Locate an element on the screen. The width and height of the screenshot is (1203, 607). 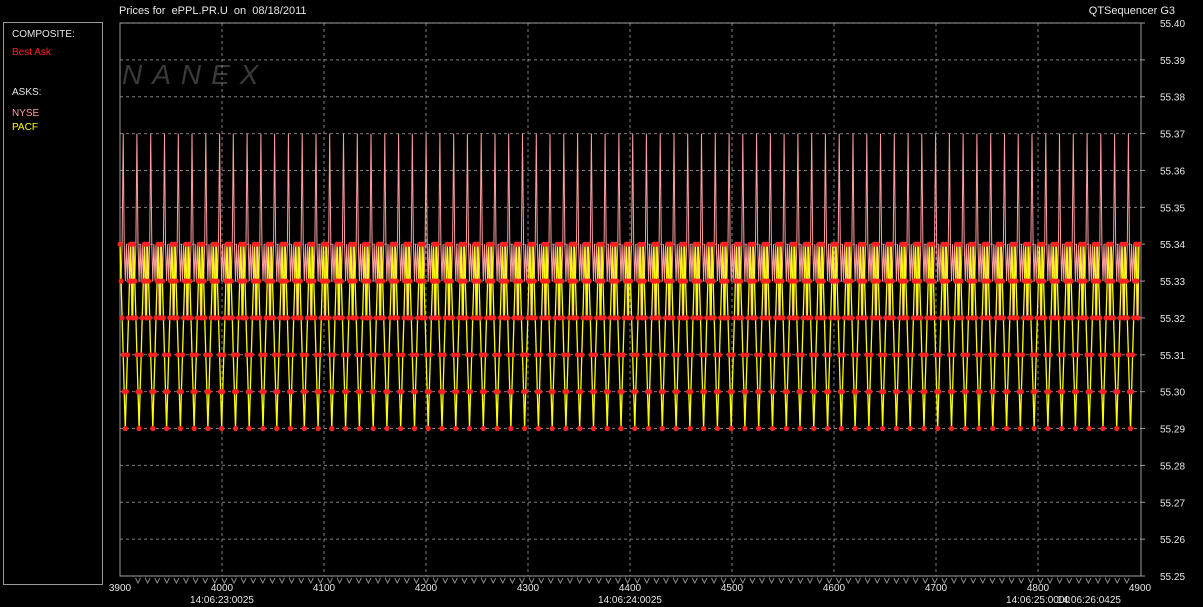
y-tick-label: 55.33 is located at coordinates (1172, 282).